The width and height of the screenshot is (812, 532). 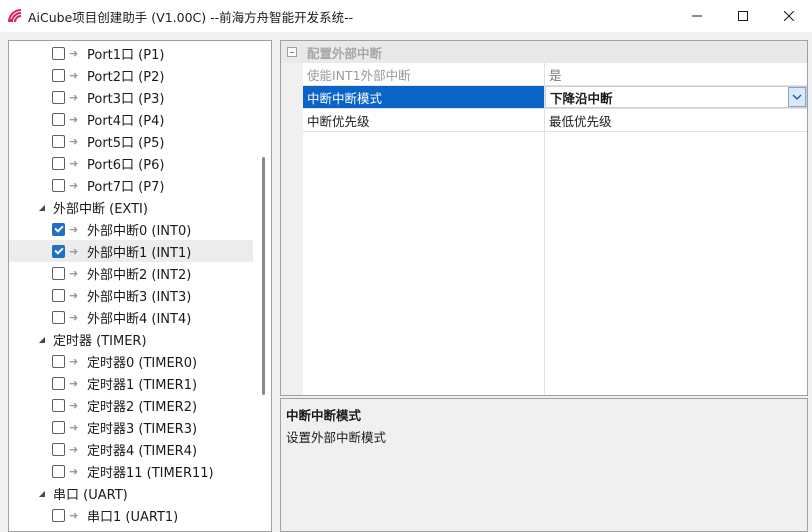 What do you see at coordinates (676, 74) in the screenshot?
I see `property-value: 是` at bounding box center [676, 74].